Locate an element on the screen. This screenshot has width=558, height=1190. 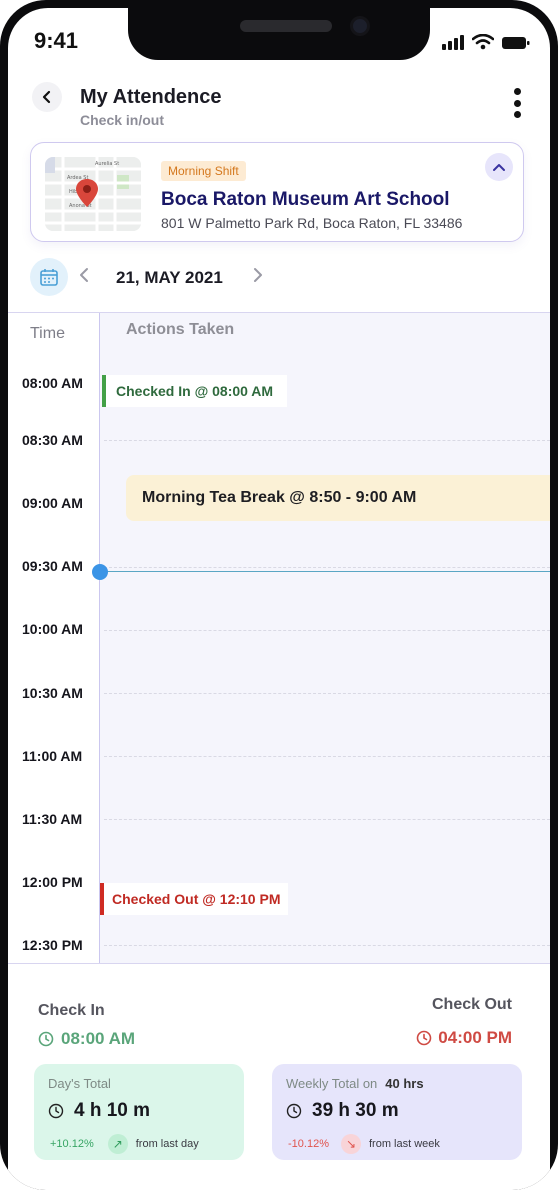
previous-date-button is located at coordinates (84, 278).